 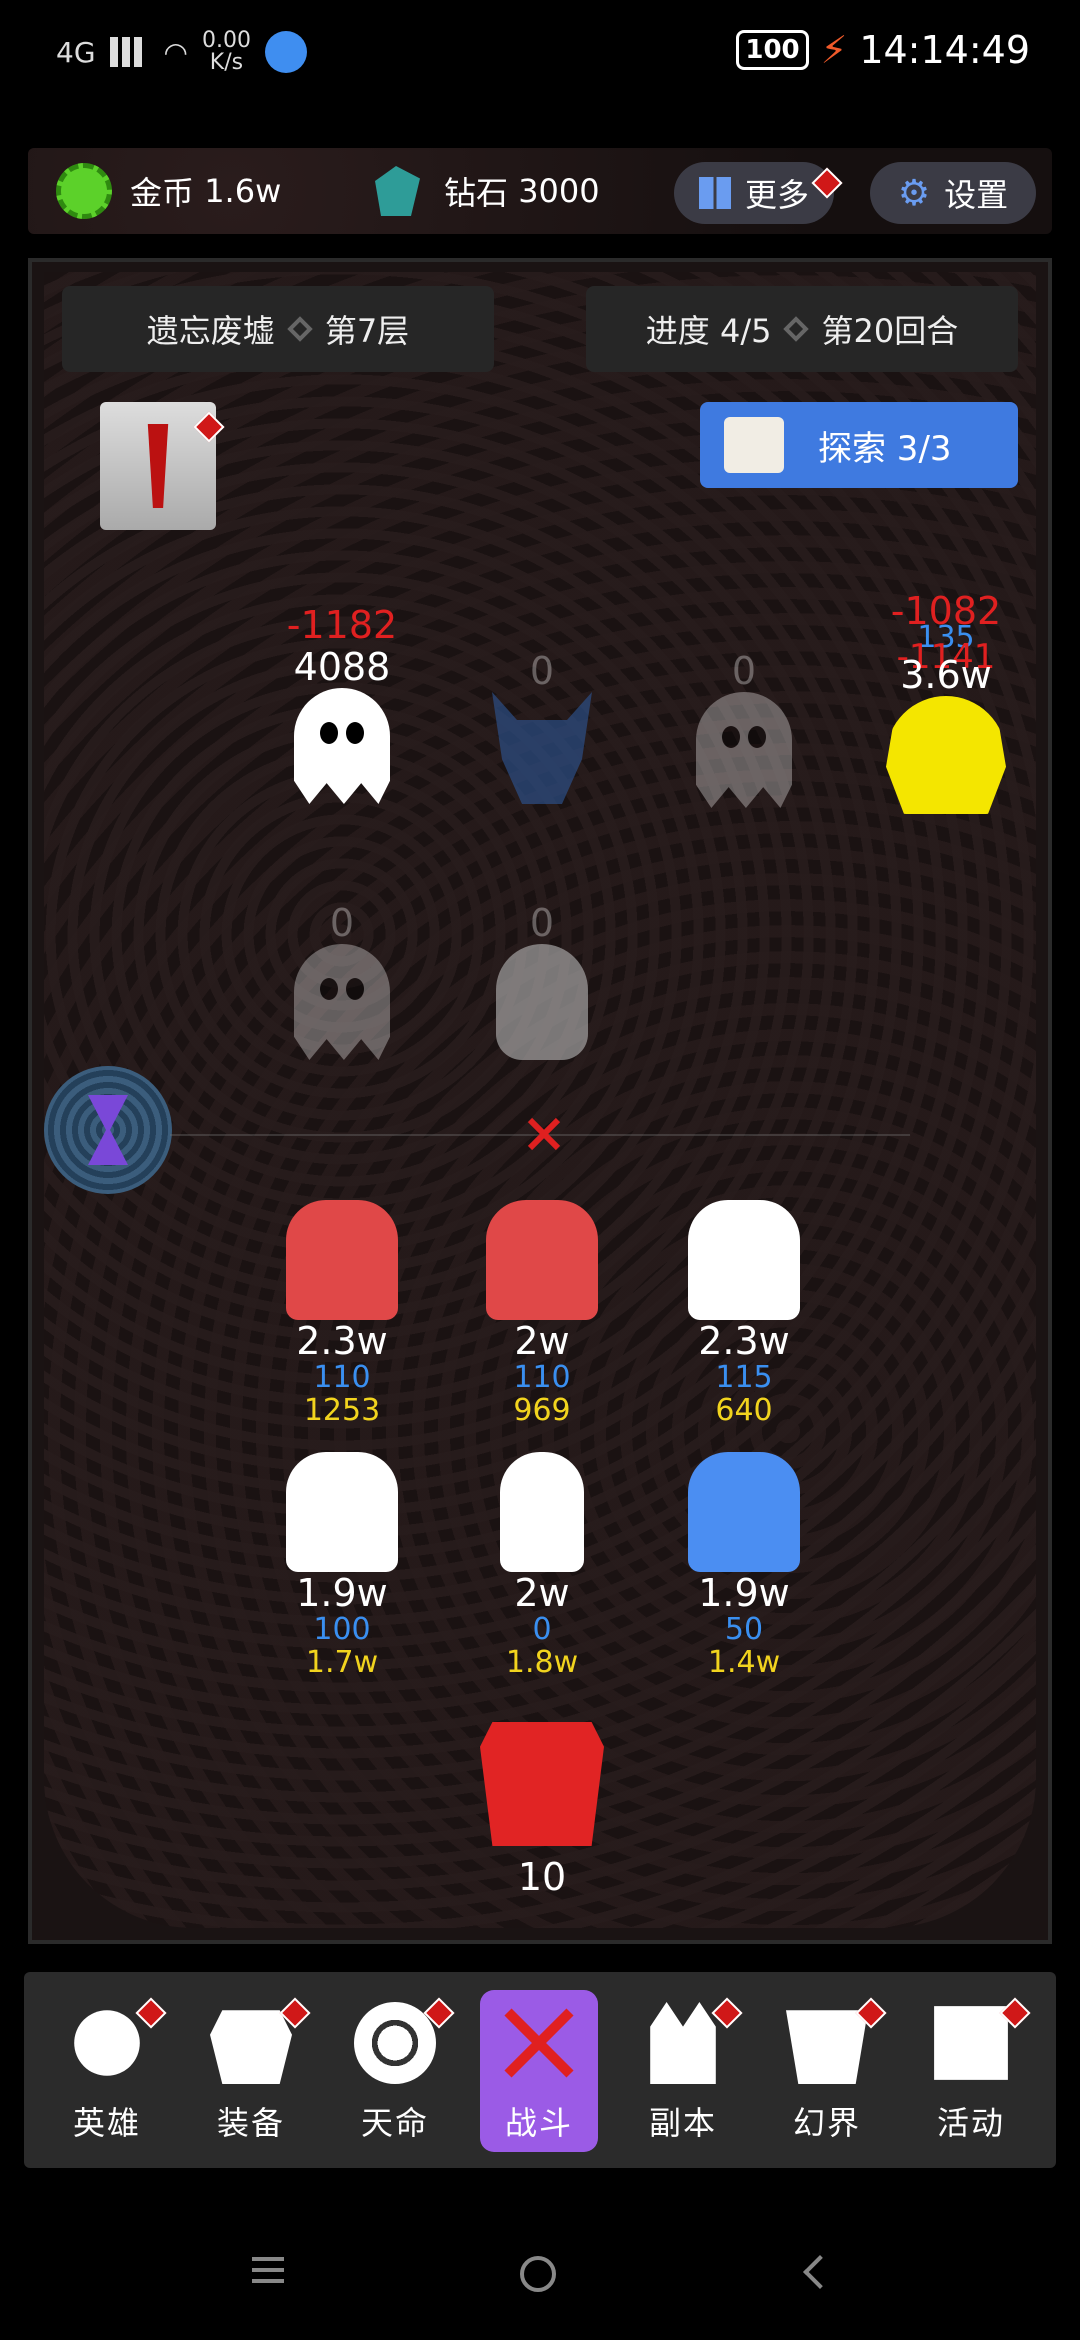 What do you see at coordinates (158, 466) in the screenshot?
I see `torch-icon` at bounding box center [158, 466].